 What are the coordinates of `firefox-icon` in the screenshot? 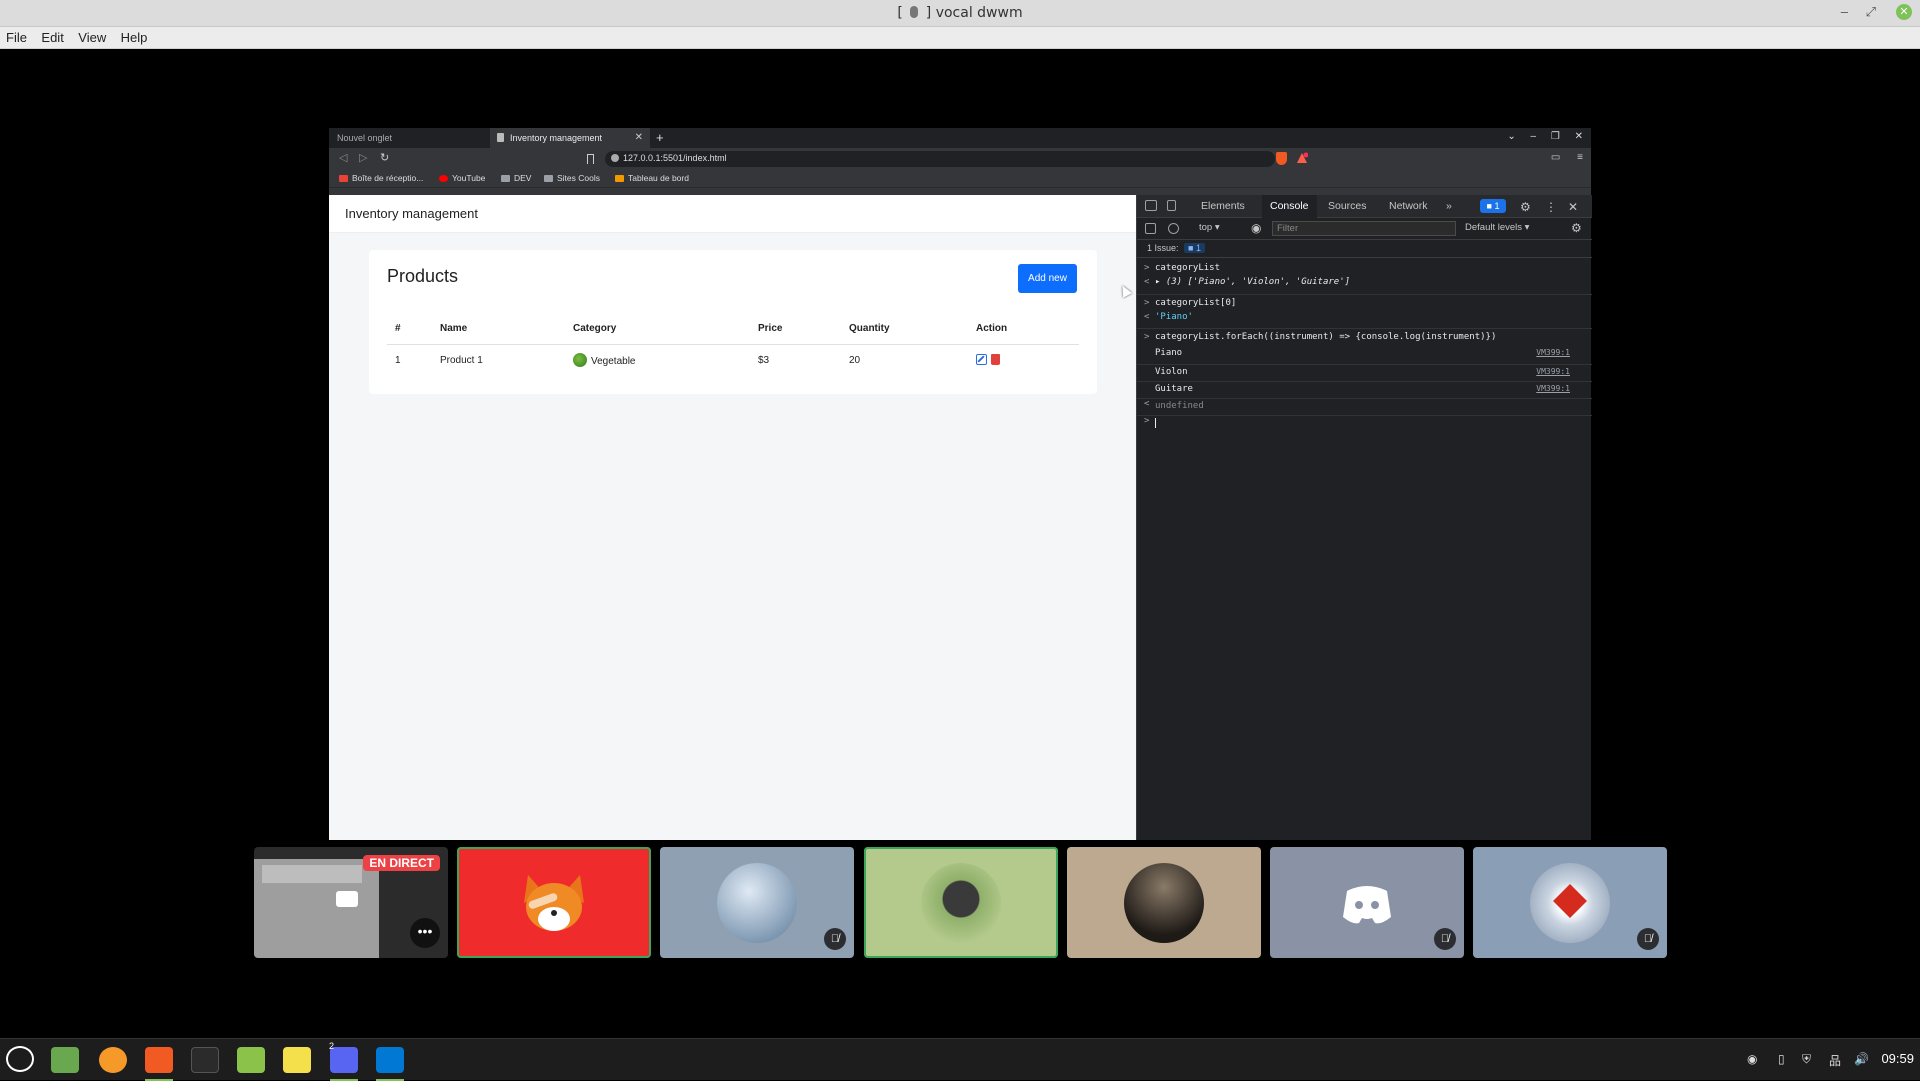 It's located at (113, 1060).